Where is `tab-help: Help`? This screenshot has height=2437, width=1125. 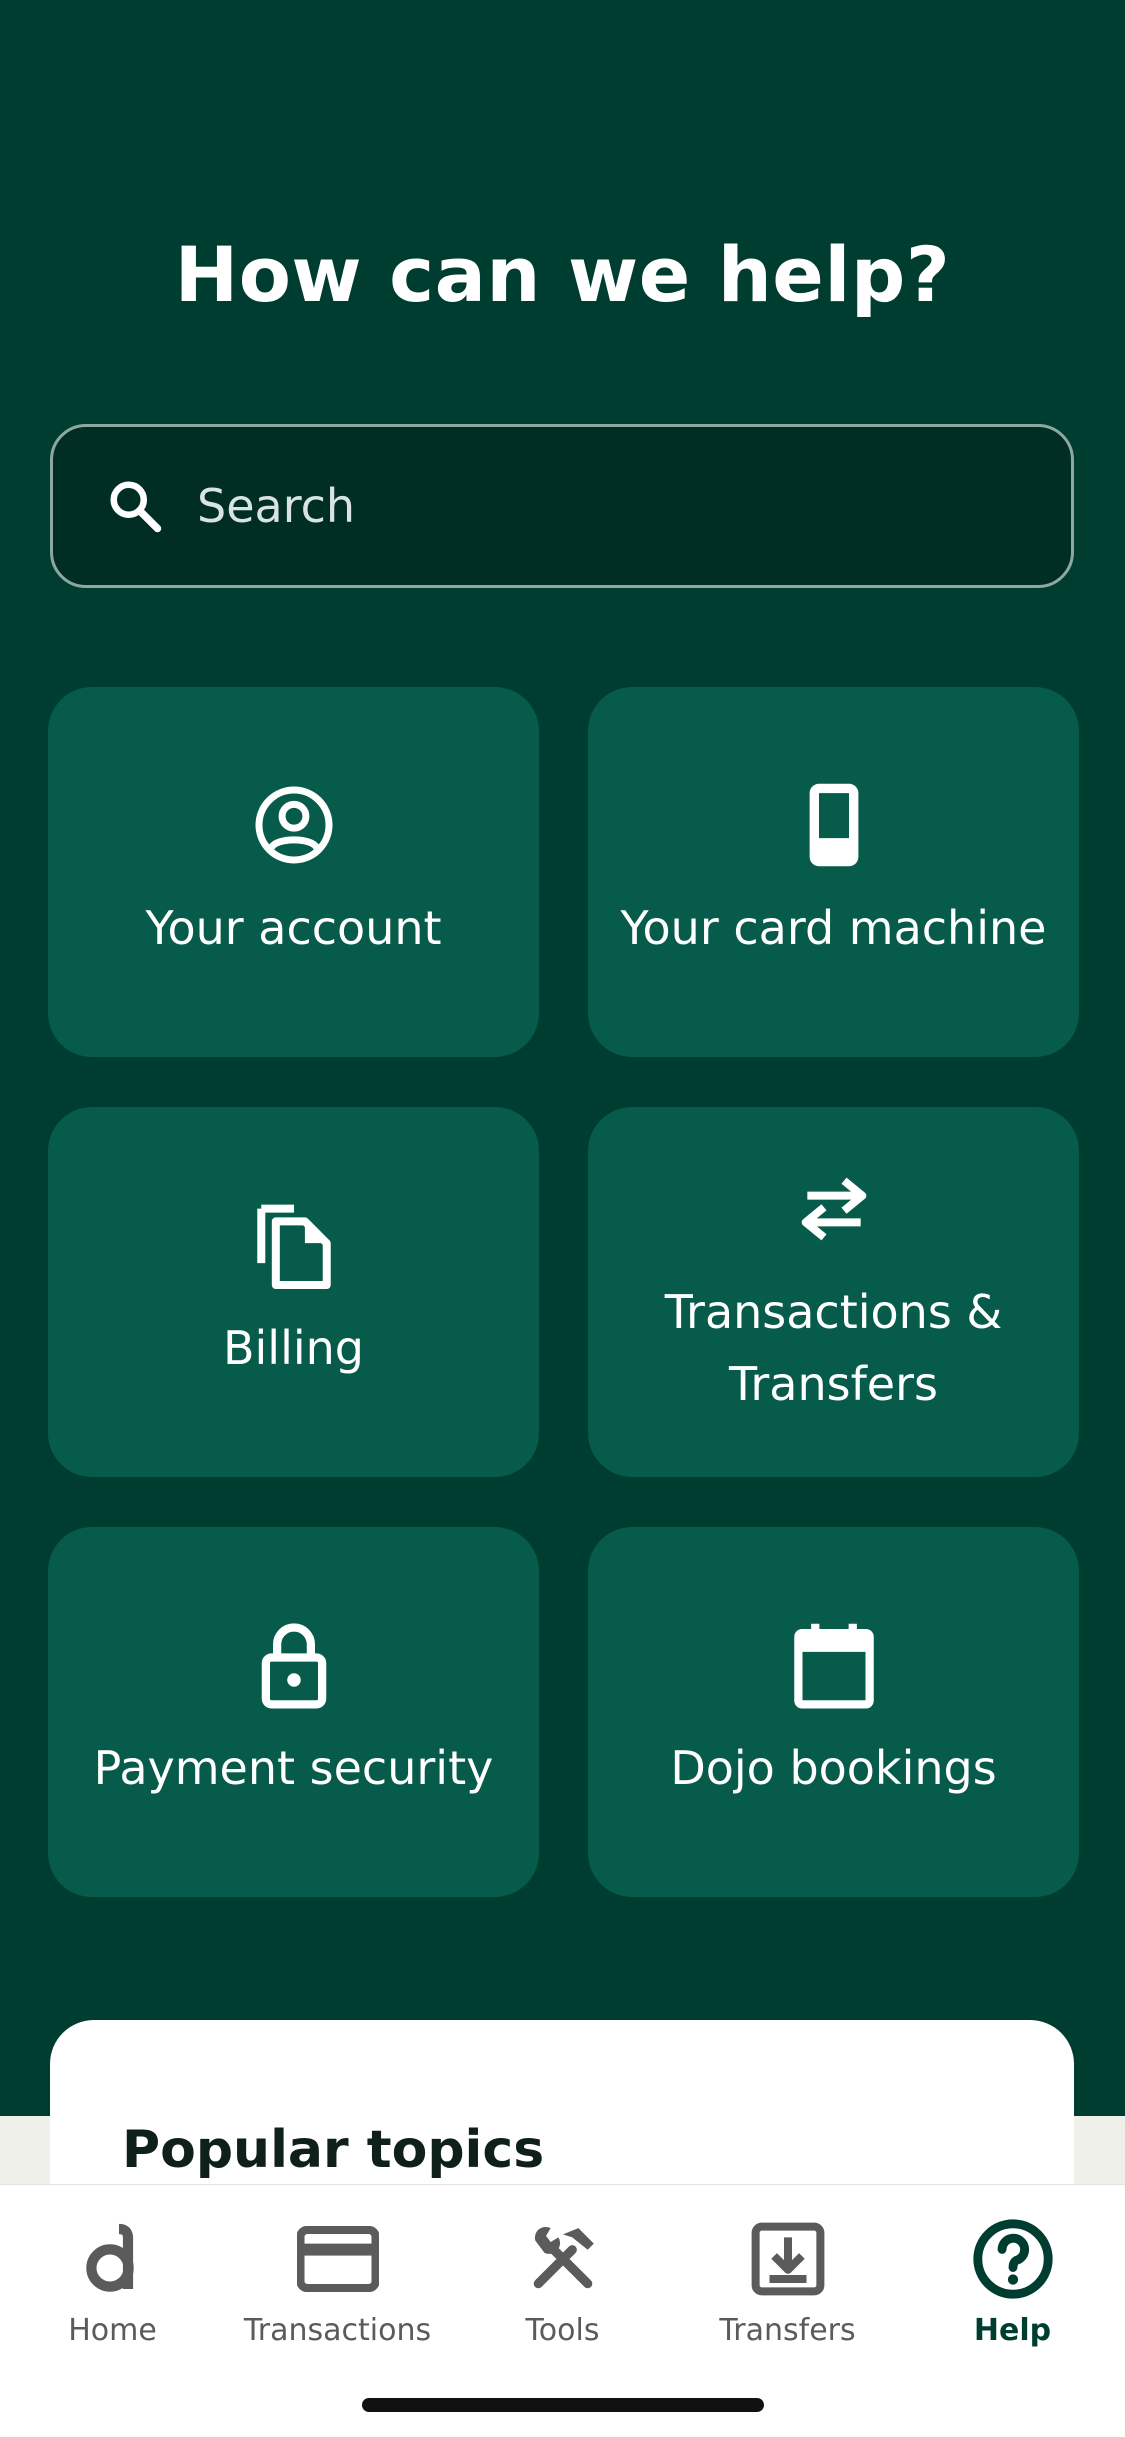
tab-help: Help is located at coordinates (1012, 2283).